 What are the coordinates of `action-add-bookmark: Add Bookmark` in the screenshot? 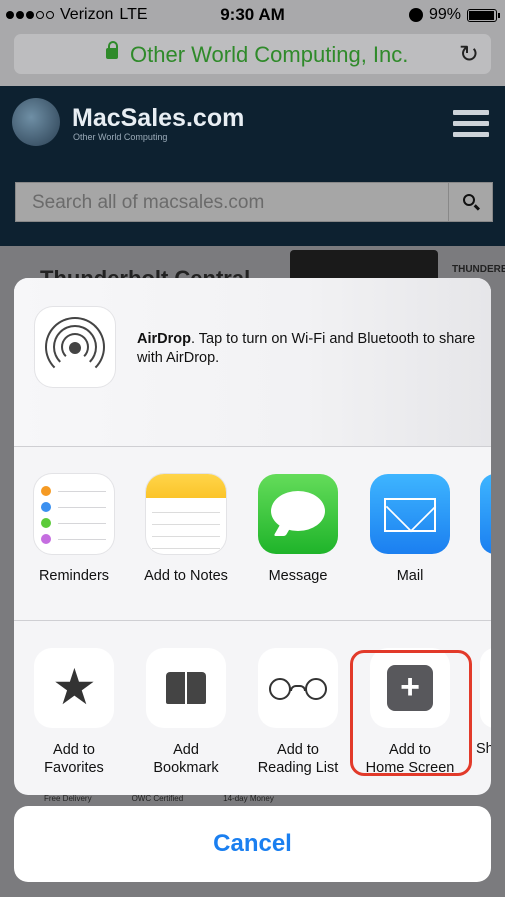 It's located at (186, 712).